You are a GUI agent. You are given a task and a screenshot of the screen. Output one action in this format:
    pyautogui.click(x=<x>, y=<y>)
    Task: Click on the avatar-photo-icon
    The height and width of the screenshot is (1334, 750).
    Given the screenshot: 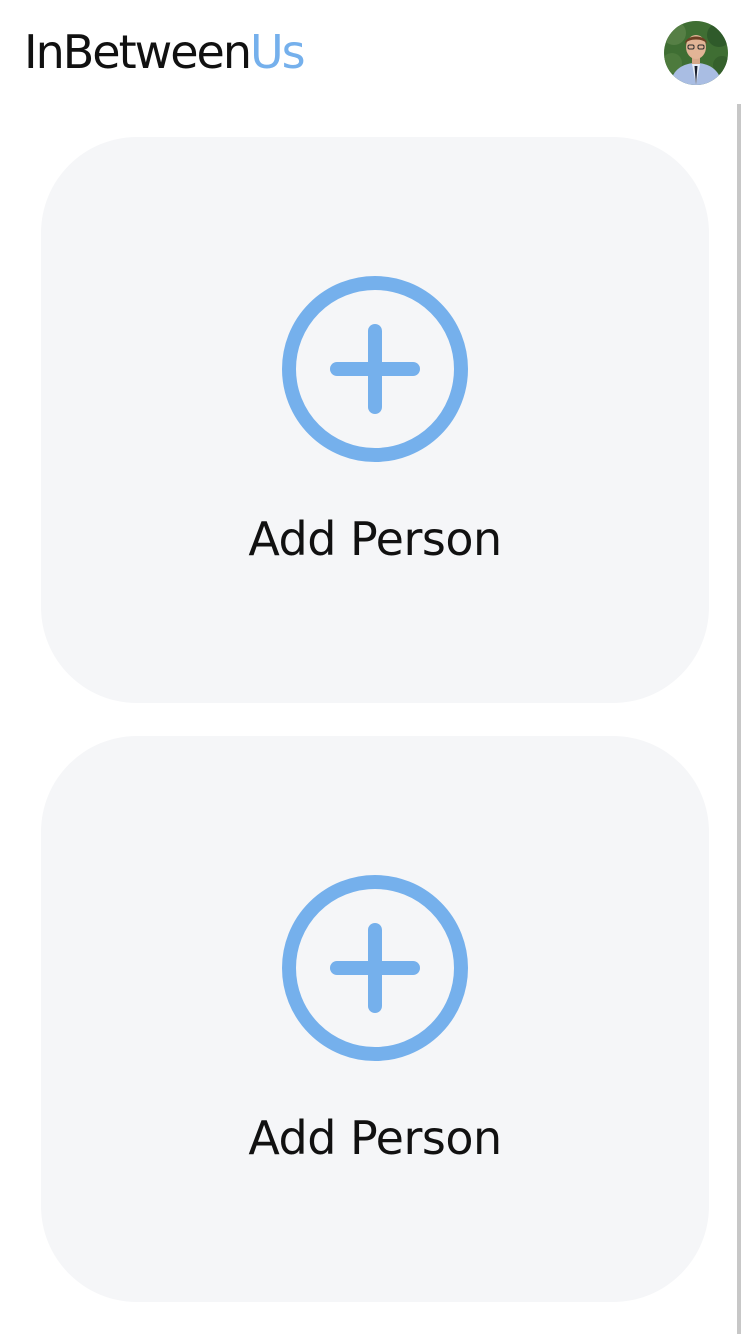 What is the action you would take?
    pyautogui.click(x=696, y=53)
    